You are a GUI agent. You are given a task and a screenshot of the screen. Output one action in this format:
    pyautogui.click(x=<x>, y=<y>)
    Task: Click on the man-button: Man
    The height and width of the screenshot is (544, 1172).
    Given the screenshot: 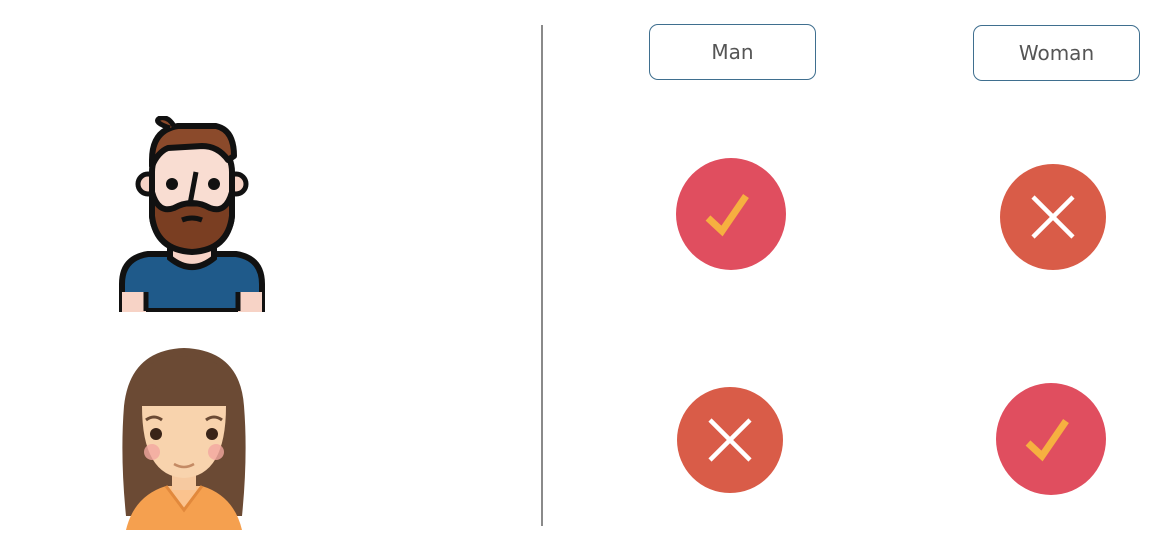 What is the action you would take?
    pyautogui.click(x=732, y=52)
    